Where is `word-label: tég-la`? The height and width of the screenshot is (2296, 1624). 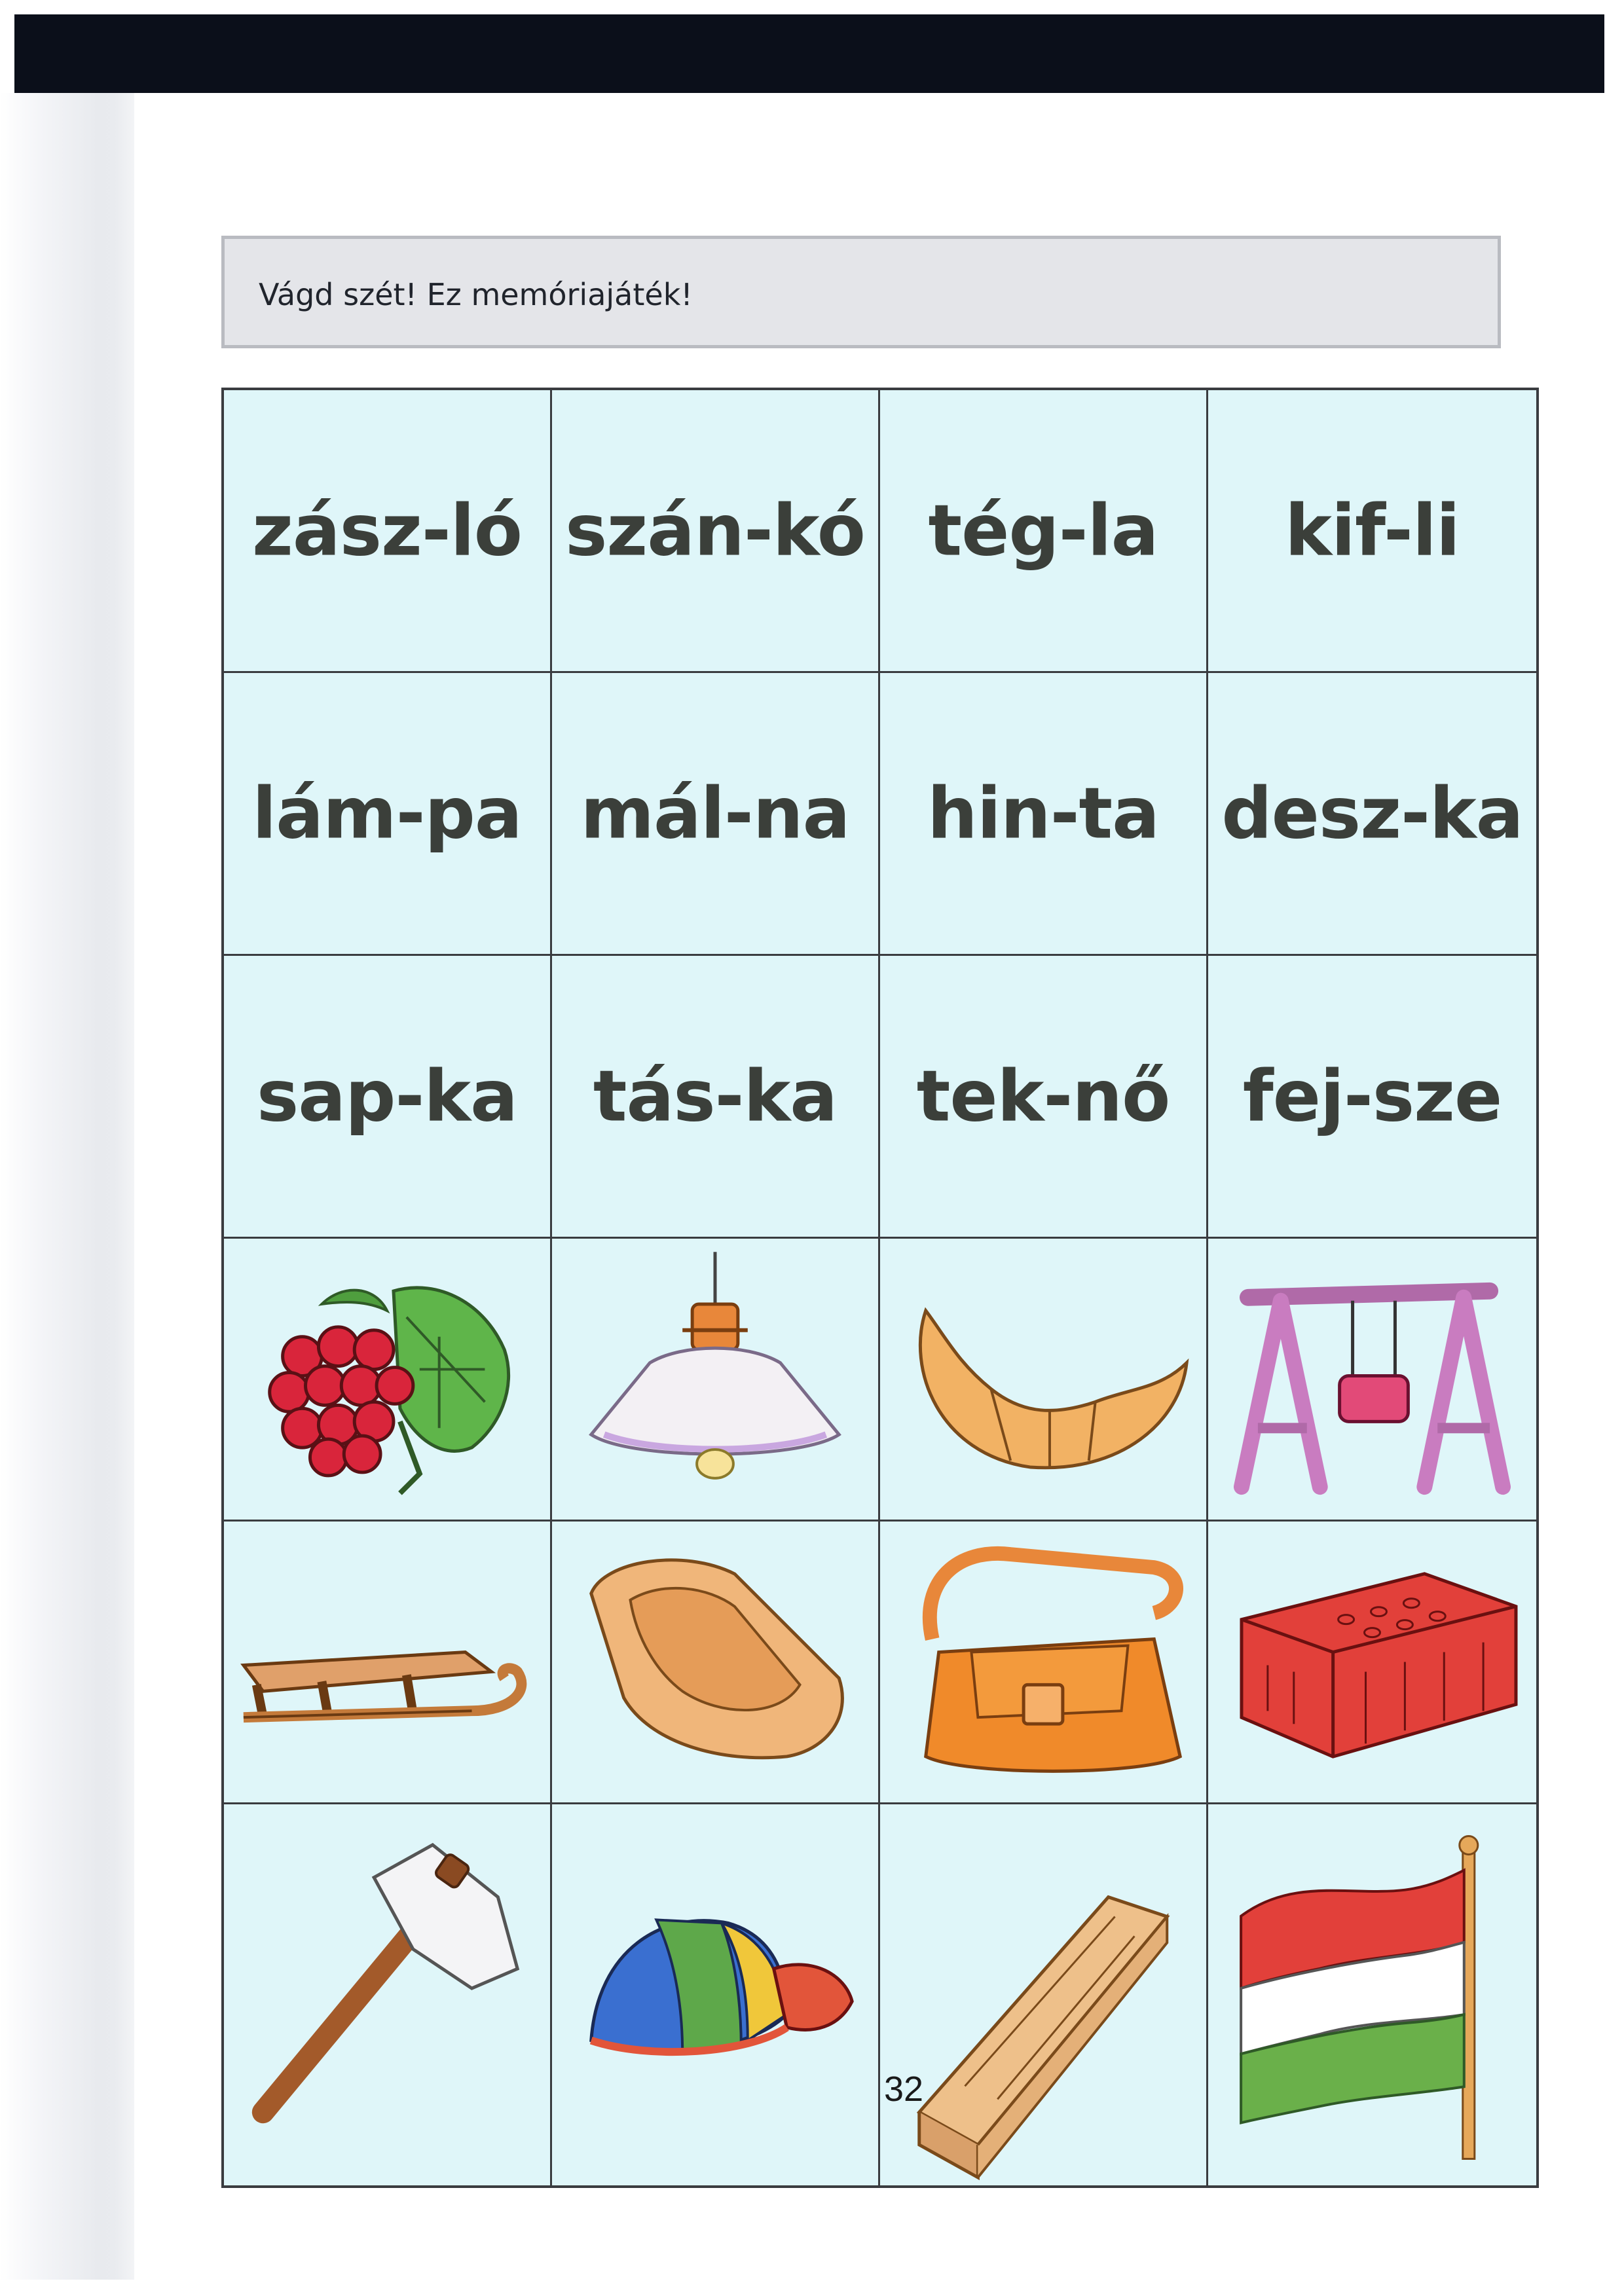
word-label: tég-la is located at coordinates (1043, 531).